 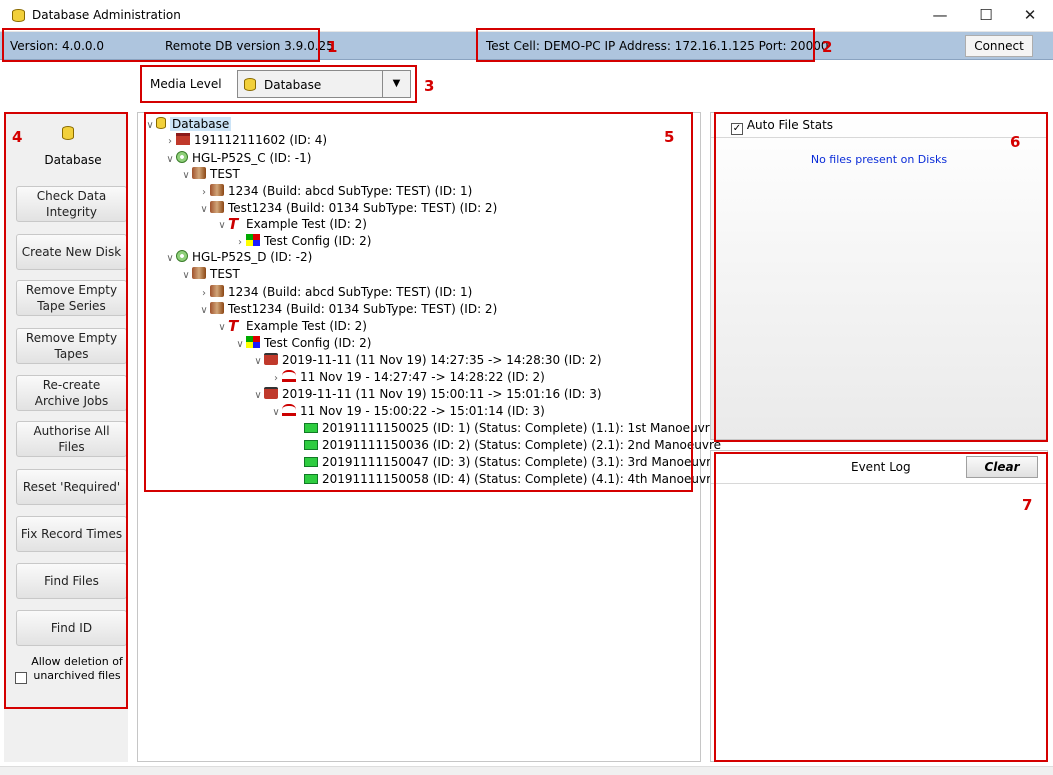 I want to click on annotation-number: 5, so click(x=669, y=137).